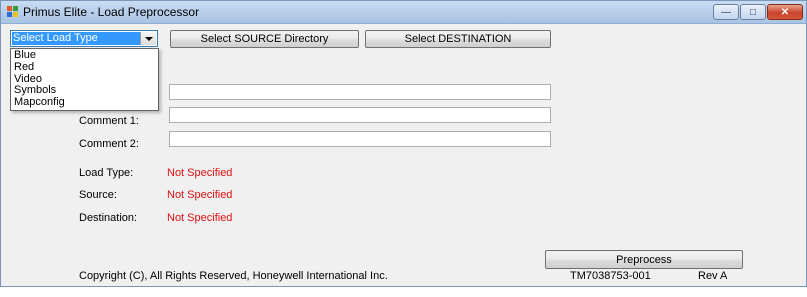 Image resolution: width=807 pixels, height=297 pixels. What do you see at coordinates (108, 218) in the screenshot?
I see `destination-label: Destination:` at bounding box center [108, 218].